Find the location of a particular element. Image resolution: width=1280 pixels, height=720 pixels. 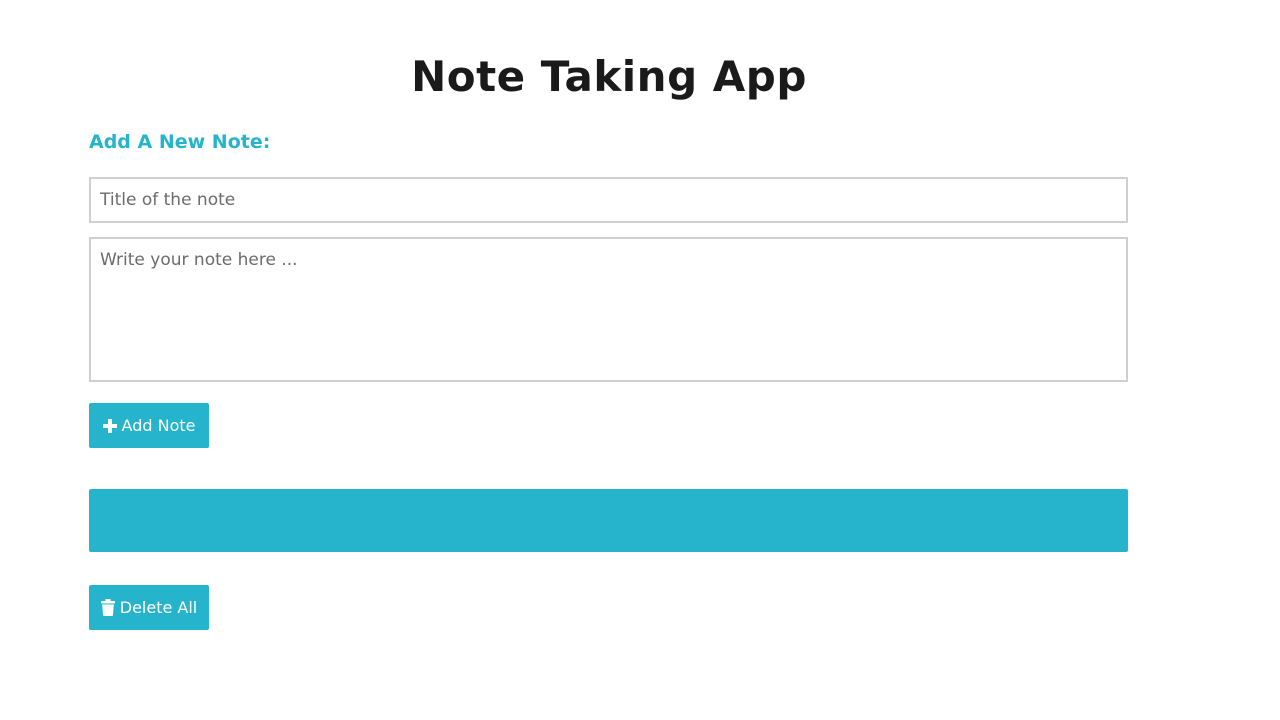

delete-all-button: Delete All is located at coordinates (149, 607).